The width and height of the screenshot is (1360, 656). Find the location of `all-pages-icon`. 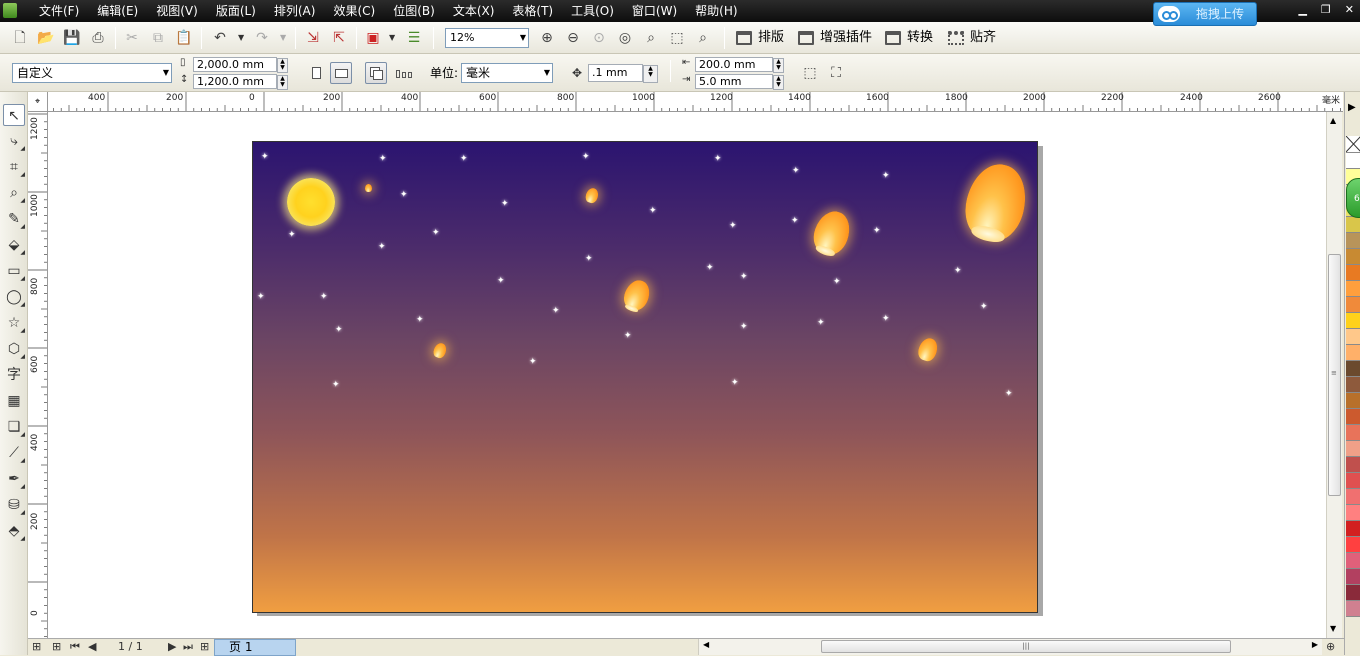

all-pages-icon is located at coordinates (376, 73).